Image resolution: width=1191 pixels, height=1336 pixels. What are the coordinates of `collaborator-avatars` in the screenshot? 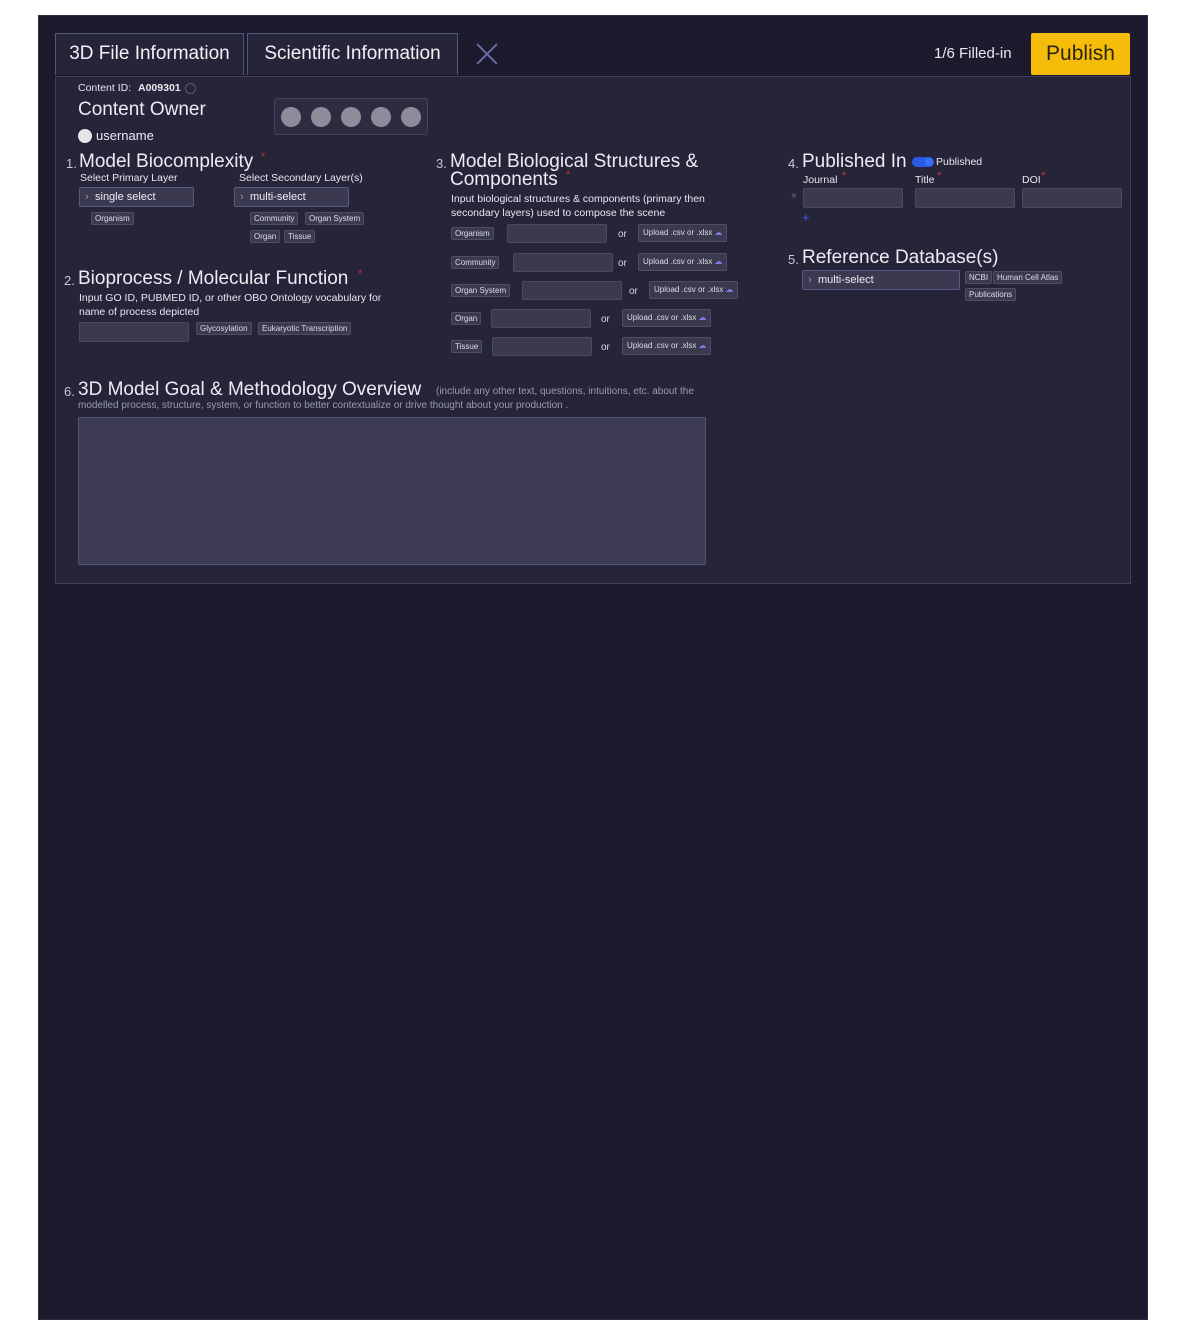 It's located at (351, 116).